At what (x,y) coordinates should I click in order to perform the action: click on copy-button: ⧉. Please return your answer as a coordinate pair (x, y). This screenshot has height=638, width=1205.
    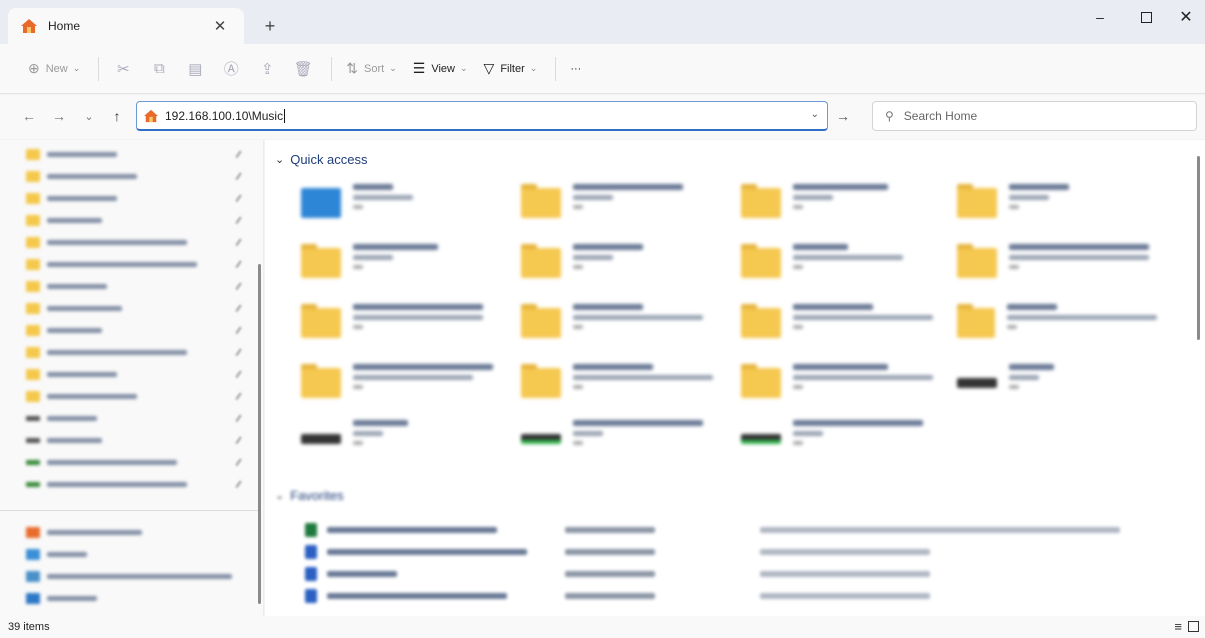
    Looking at the image, I should click on (159, 69).